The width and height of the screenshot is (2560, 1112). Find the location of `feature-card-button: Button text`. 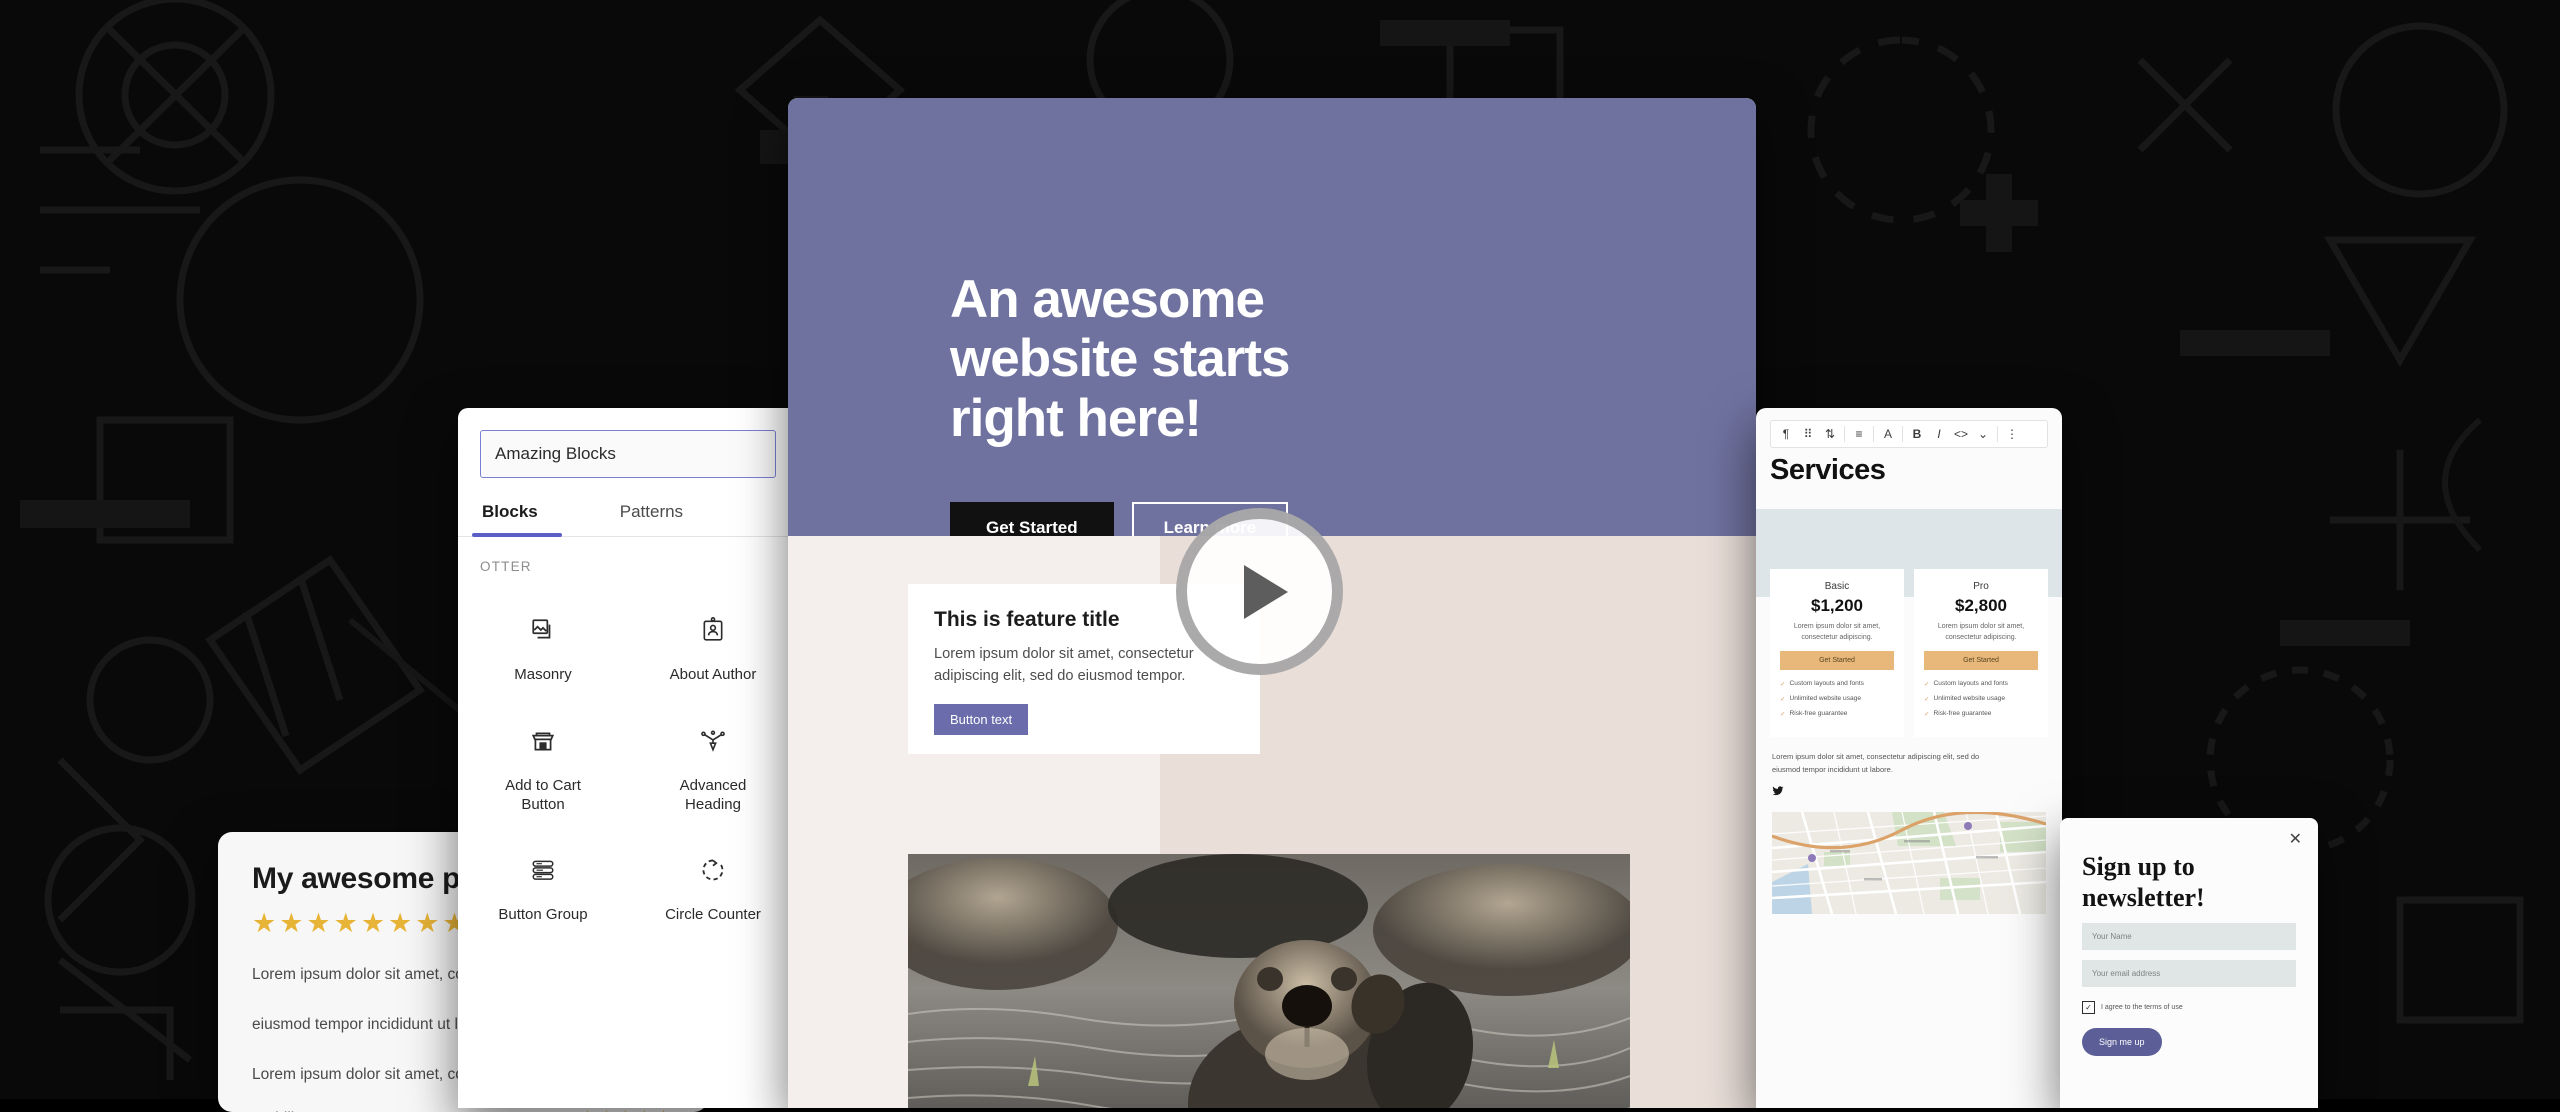

feature-card-button: Button text is located at coordinates (981, 719).